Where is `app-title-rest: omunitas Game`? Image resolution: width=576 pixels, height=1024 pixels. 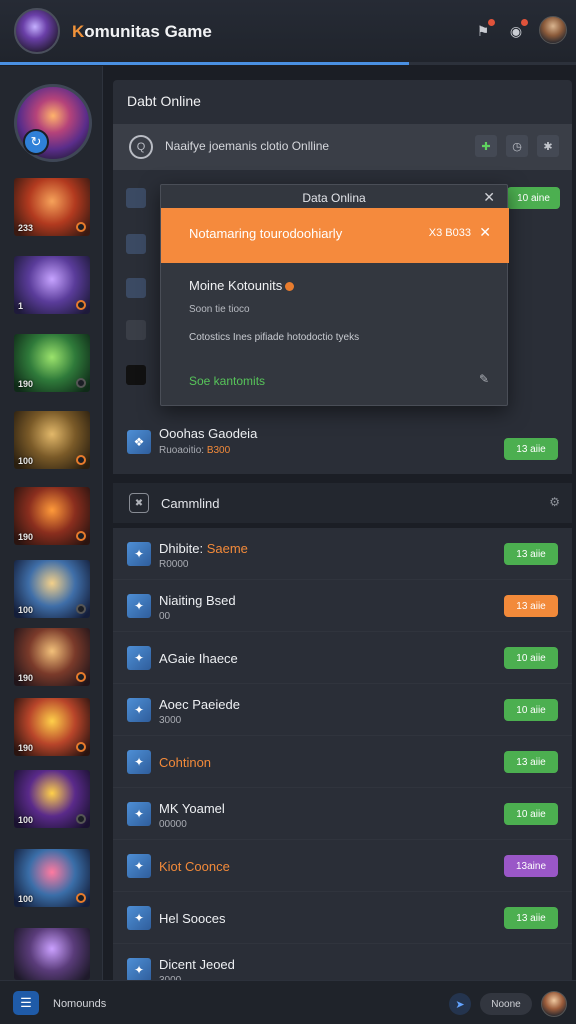
app-title-rest: omunitas Game is located at coordinates (148, 31).